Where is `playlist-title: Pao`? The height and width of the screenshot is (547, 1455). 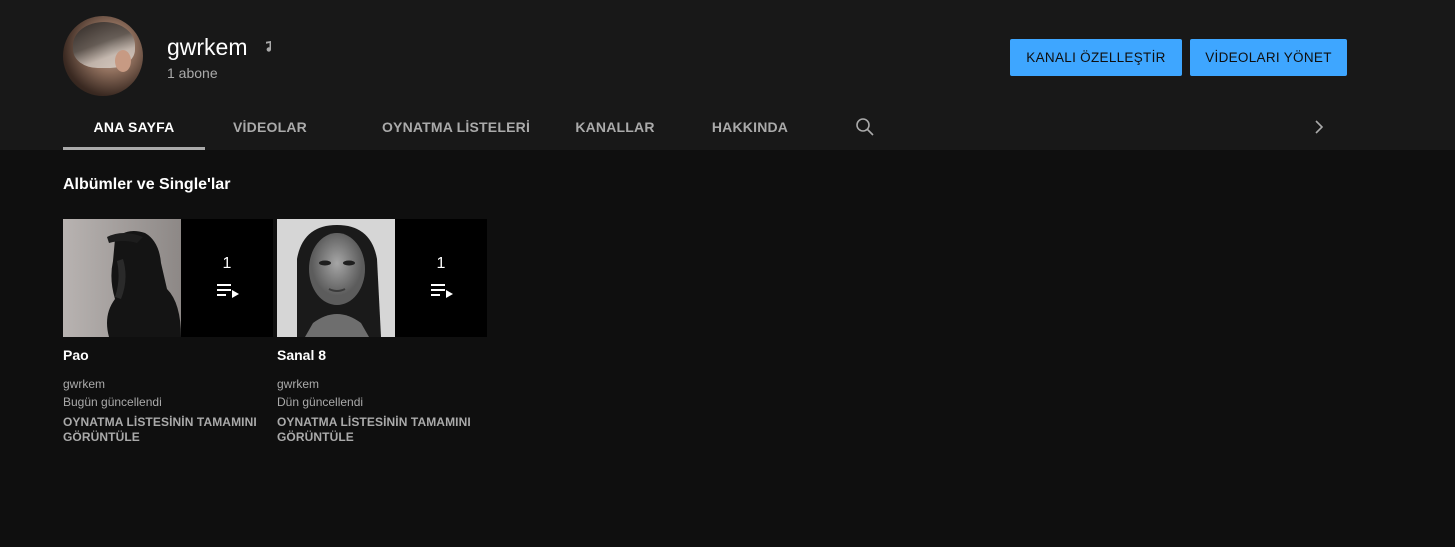
playlist-title: Pao is located at coordinates (168, 355).